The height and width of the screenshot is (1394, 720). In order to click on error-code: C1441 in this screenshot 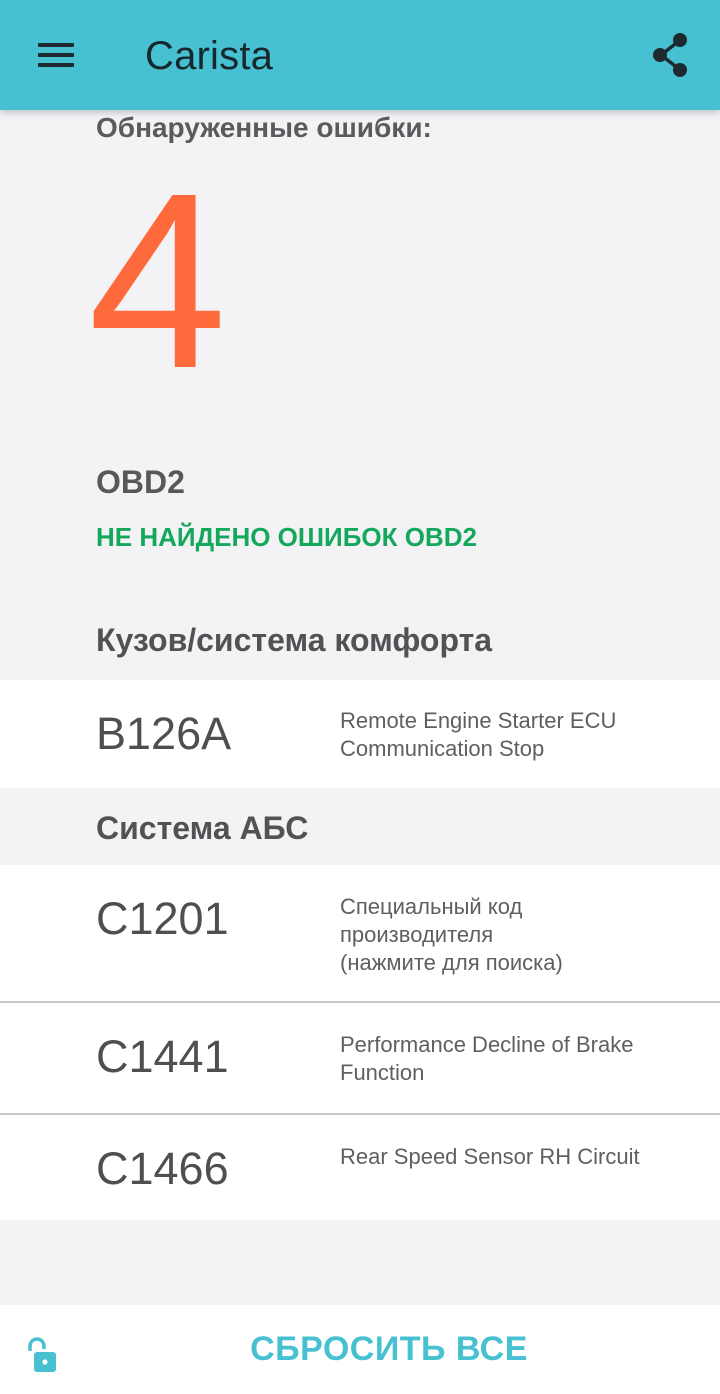, I will do `click(162, 1056)`.